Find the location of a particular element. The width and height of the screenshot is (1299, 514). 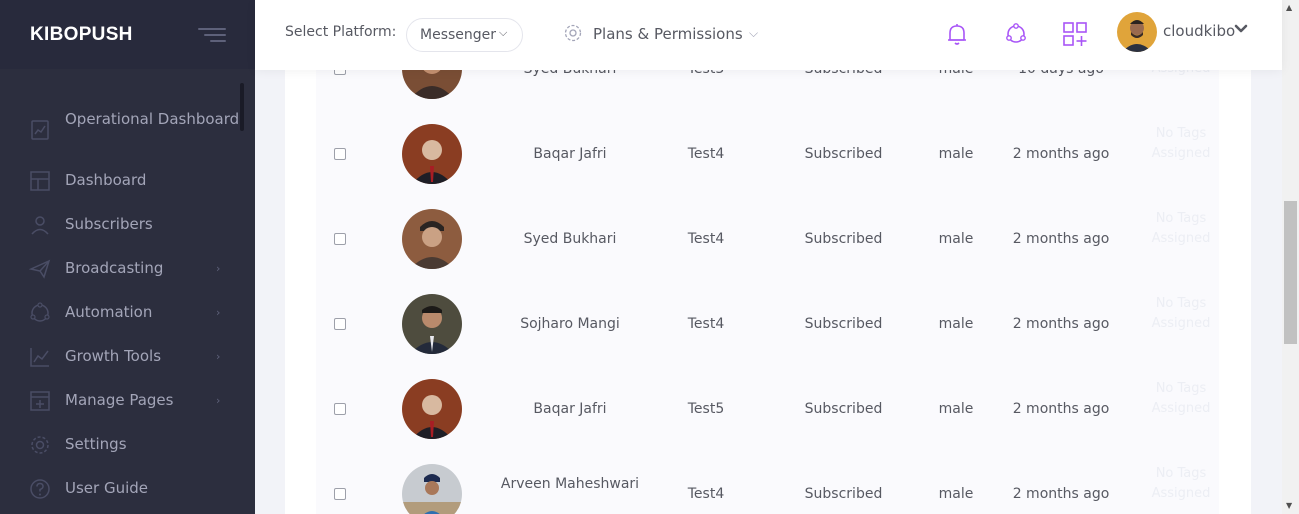

platform-select-value: Messenger is located at coordinates (458, 35).